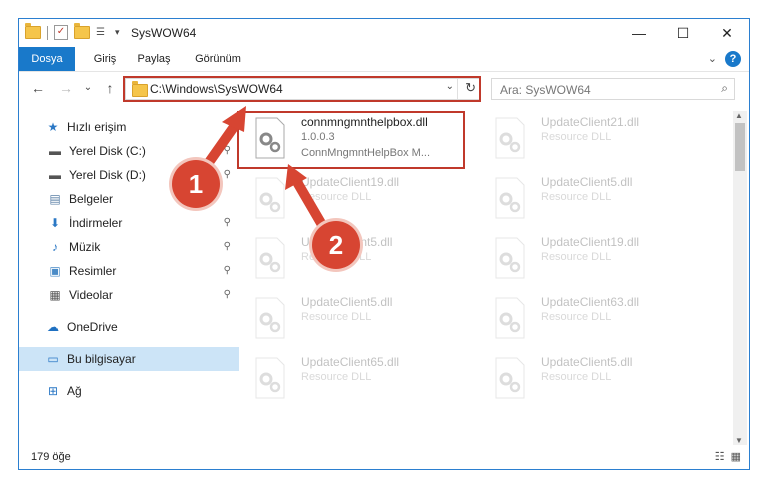  I want to click on download-icon: ⬇, so click(55, 223).